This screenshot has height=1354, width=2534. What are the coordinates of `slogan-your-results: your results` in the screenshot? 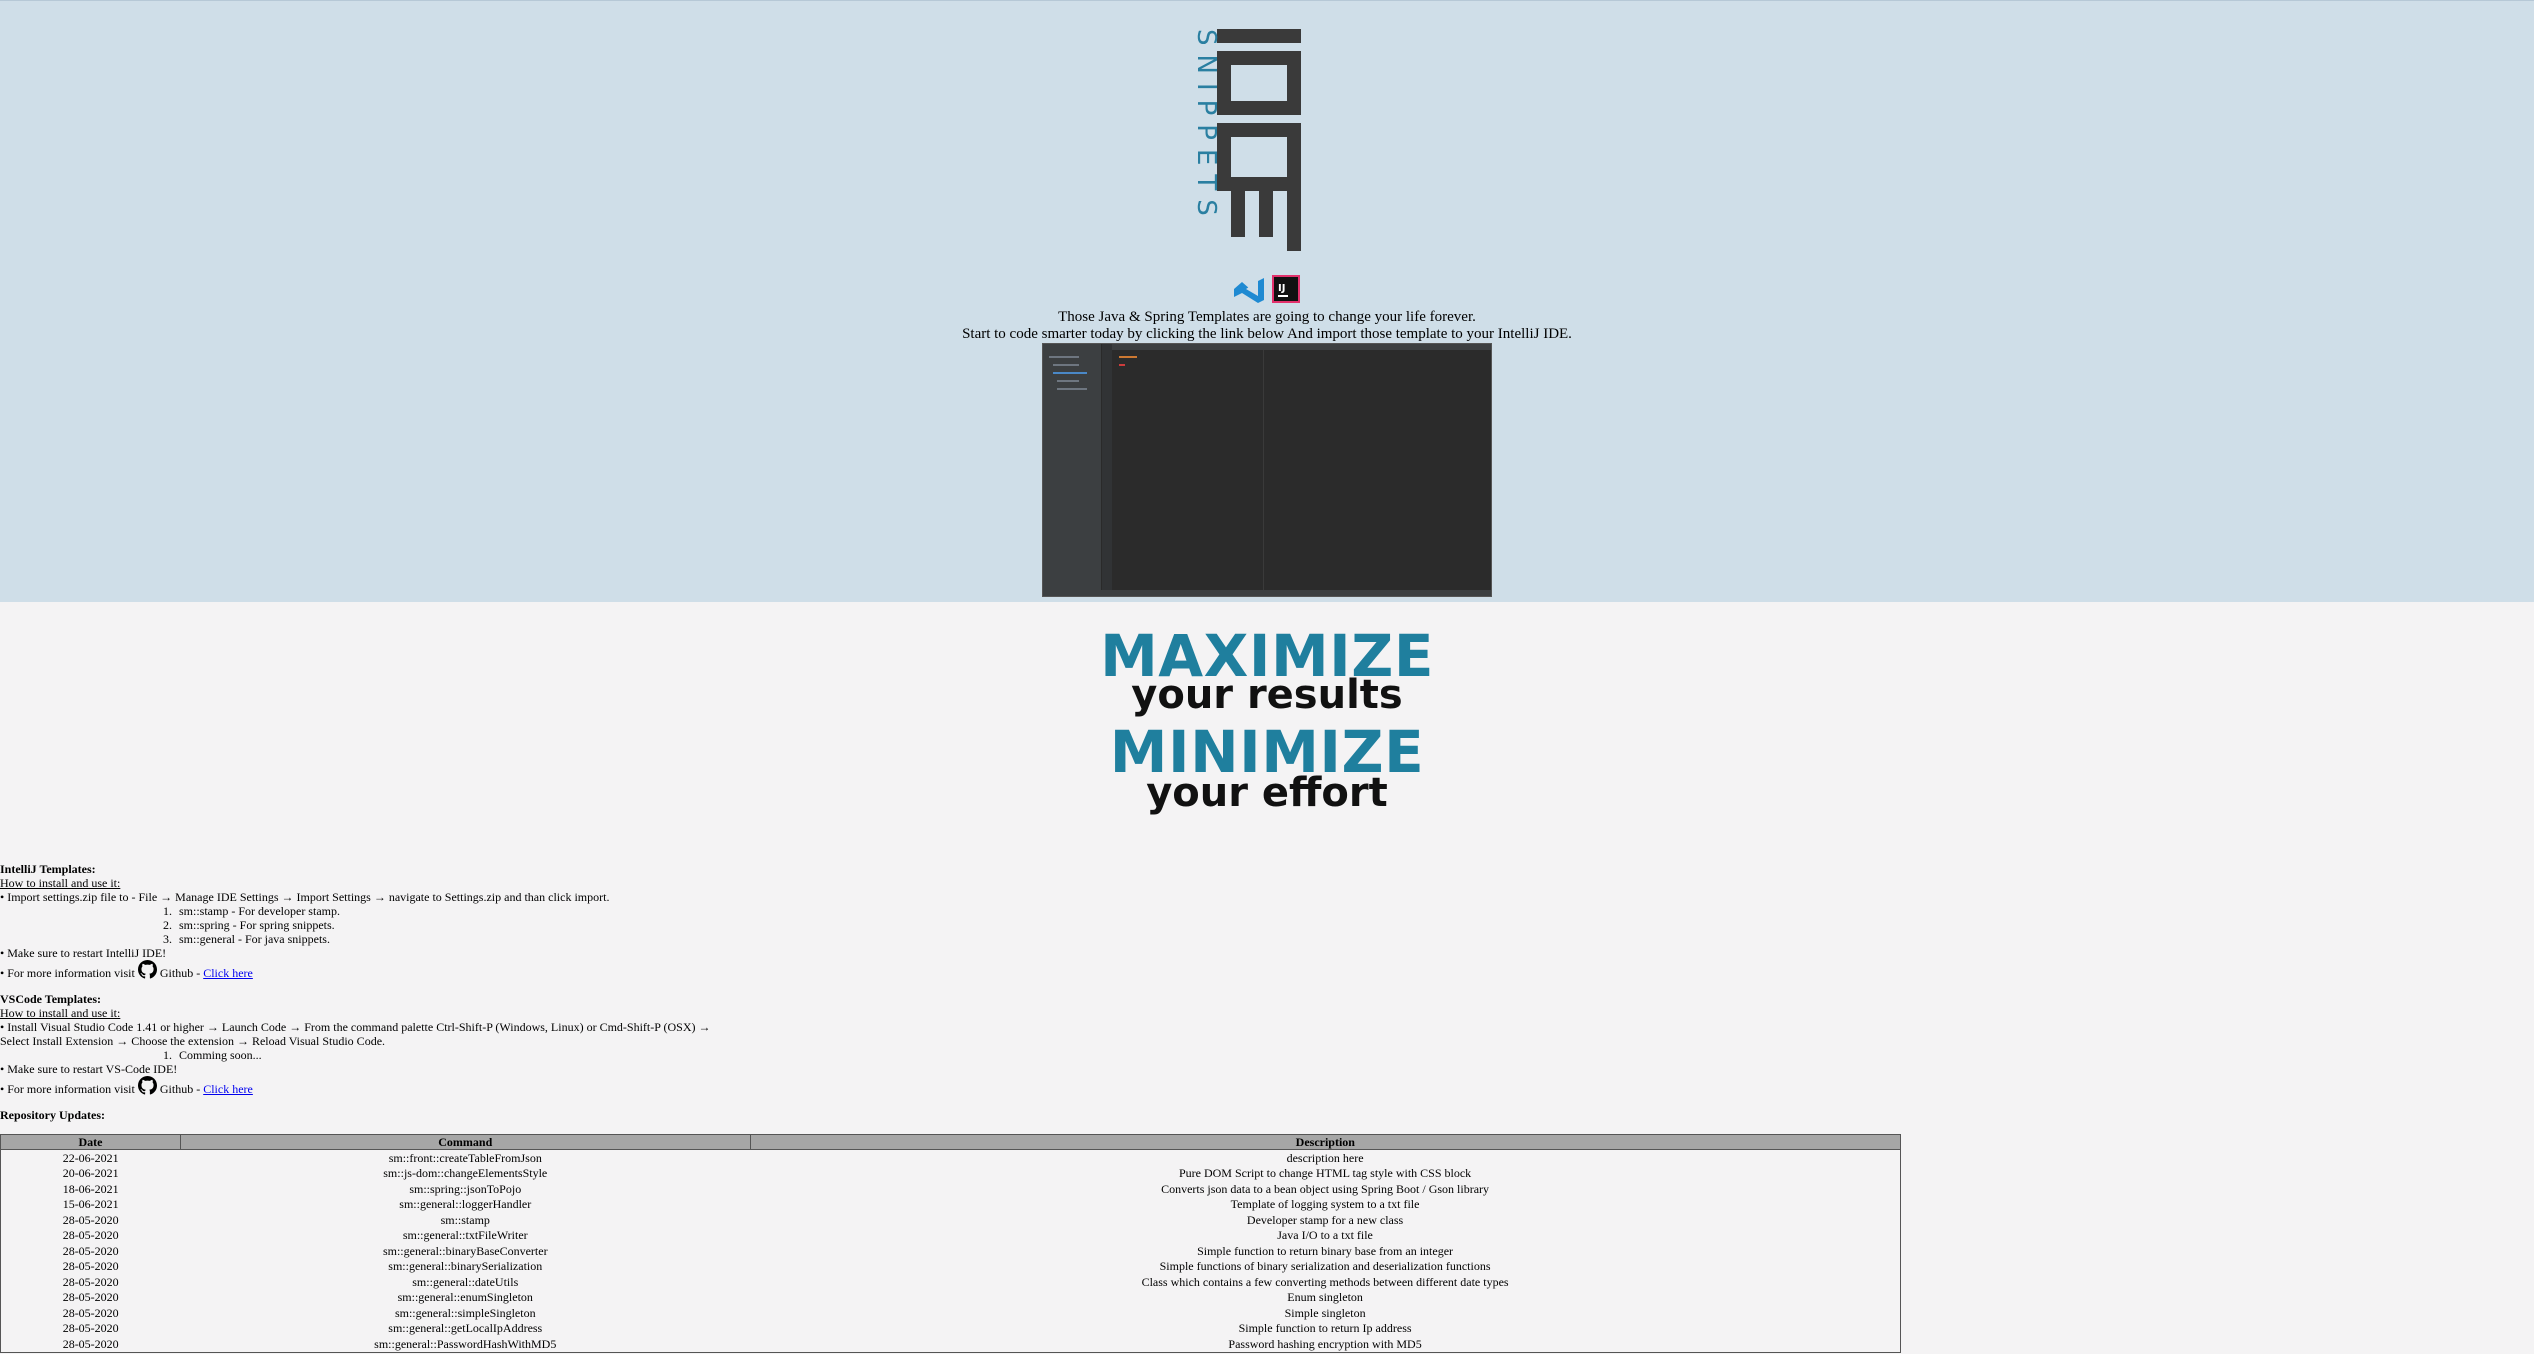 It's located at (1267, 695).